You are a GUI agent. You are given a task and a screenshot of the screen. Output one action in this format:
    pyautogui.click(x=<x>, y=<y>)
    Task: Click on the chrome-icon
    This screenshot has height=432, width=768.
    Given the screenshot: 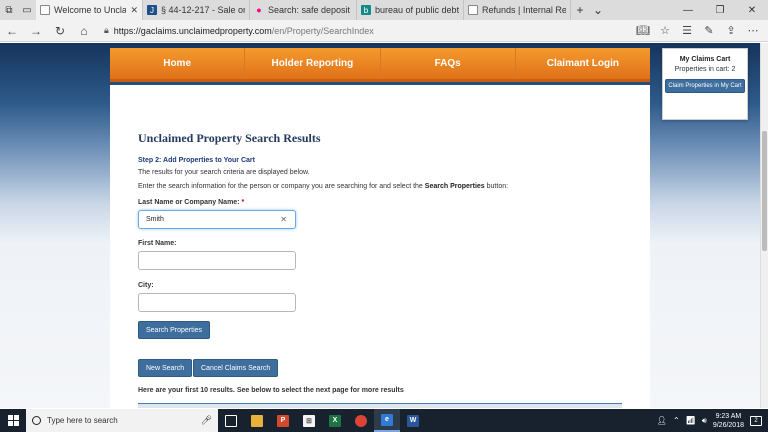 What is the action you would take?
    pyautogui.click(x=361, y=420)
    